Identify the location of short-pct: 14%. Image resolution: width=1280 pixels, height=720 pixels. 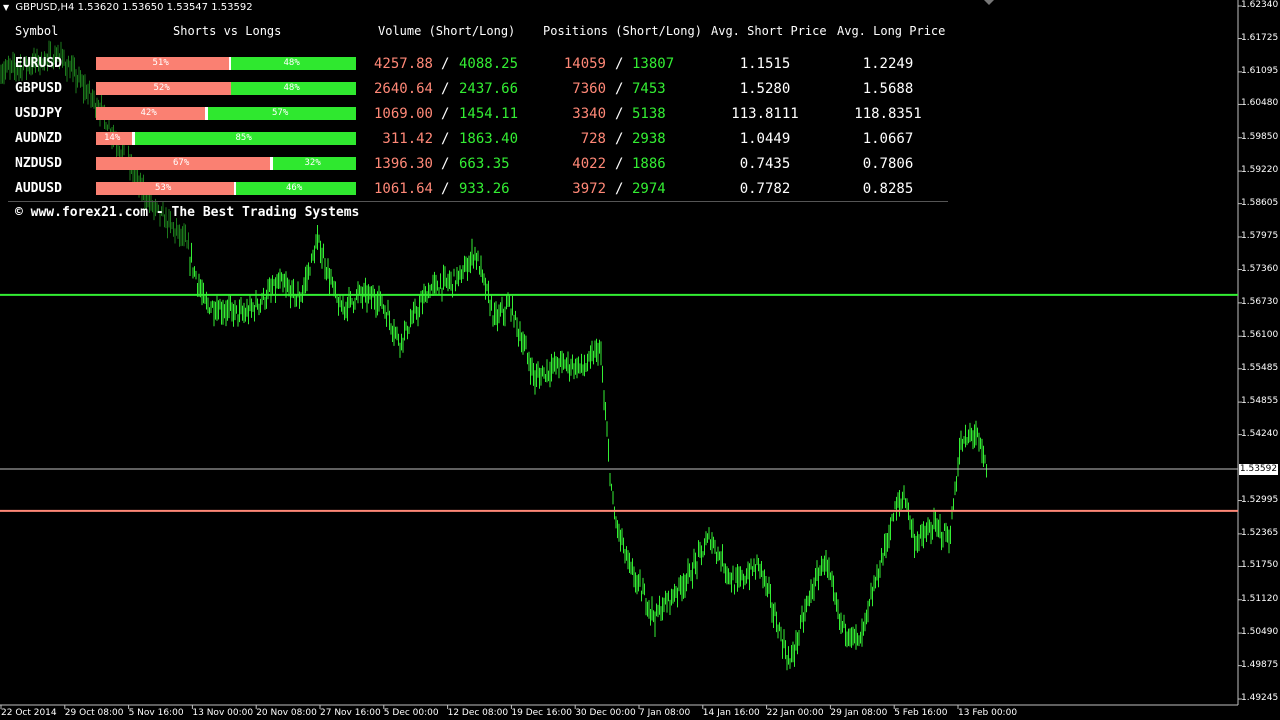
(112, 138).